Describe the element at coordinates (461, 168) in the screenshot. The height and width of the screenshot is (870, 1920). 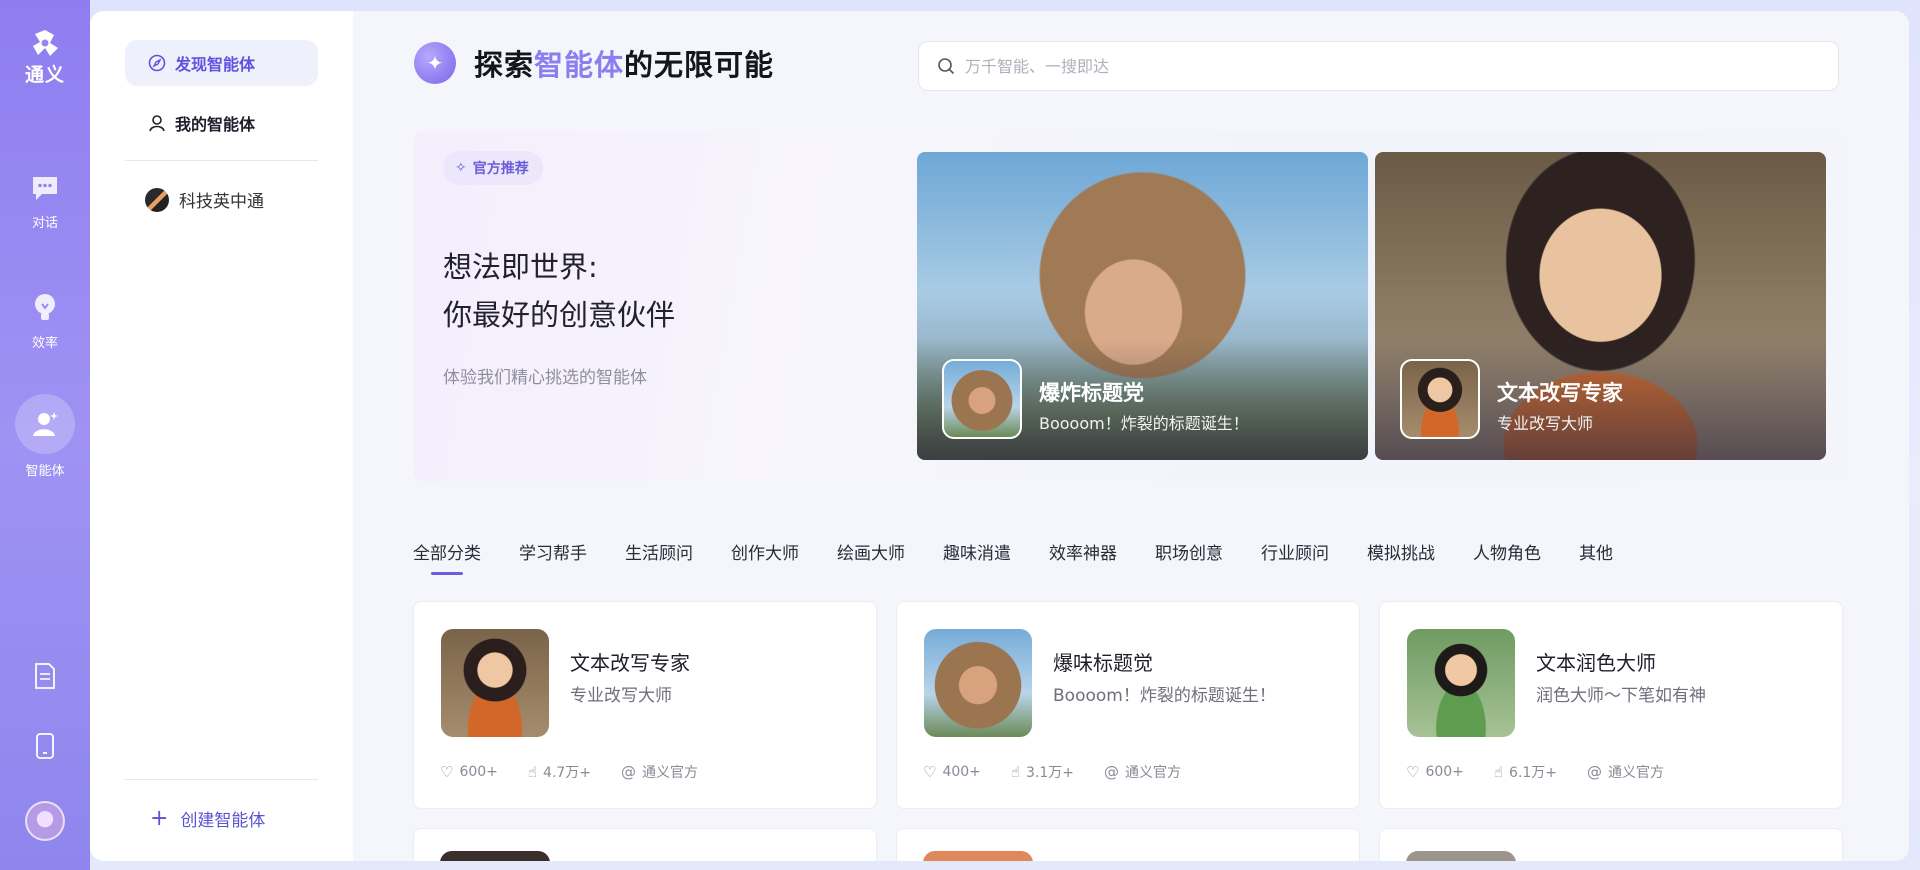
I see `recommend-icon: ✧` at that location.